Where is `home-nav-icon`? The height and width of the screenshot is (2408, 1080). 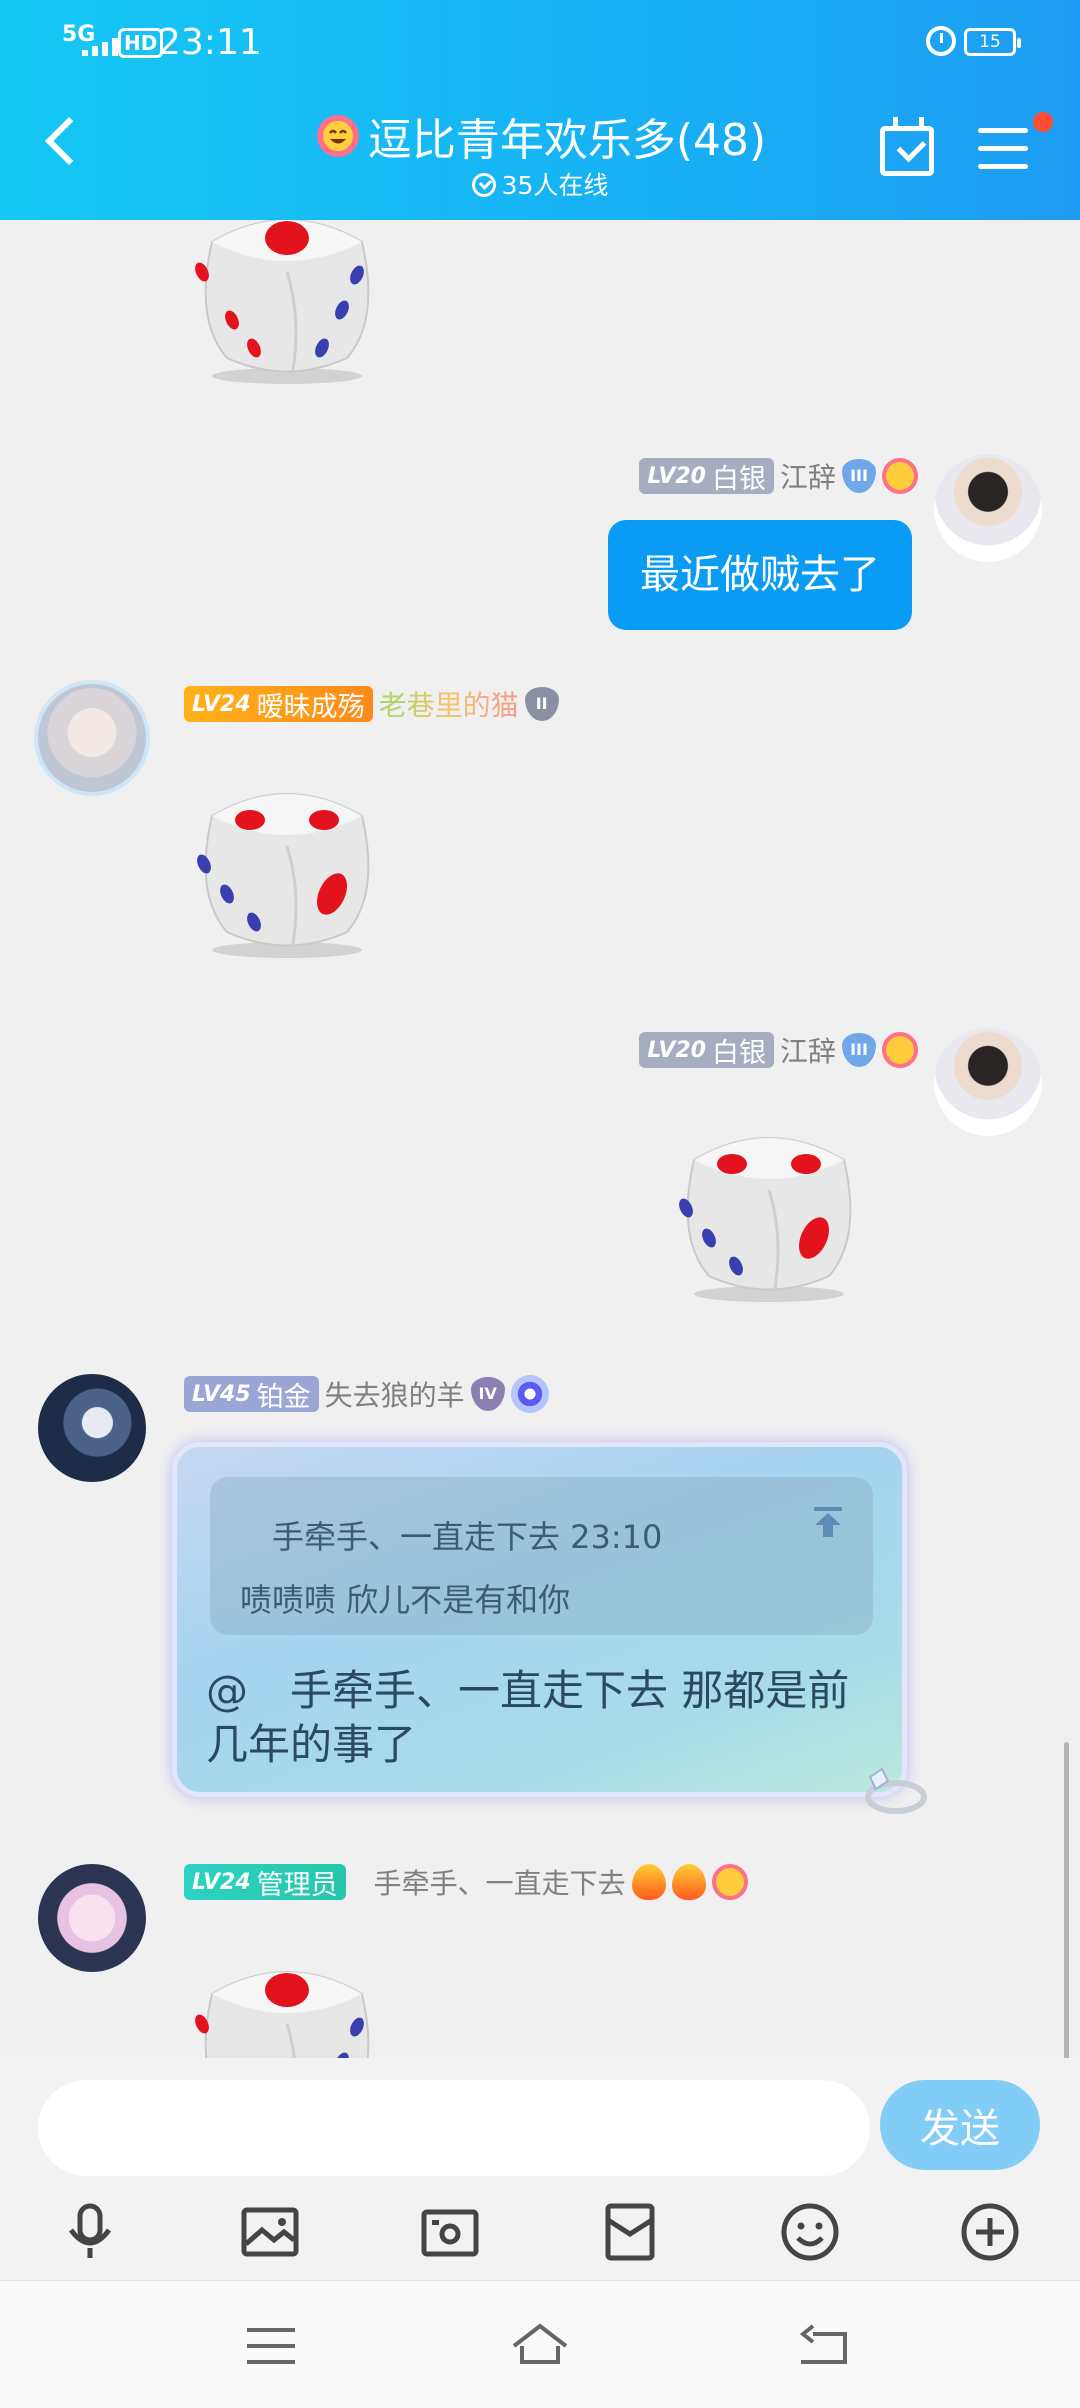 home-nav-icon is located at coordinates (540, 2346).